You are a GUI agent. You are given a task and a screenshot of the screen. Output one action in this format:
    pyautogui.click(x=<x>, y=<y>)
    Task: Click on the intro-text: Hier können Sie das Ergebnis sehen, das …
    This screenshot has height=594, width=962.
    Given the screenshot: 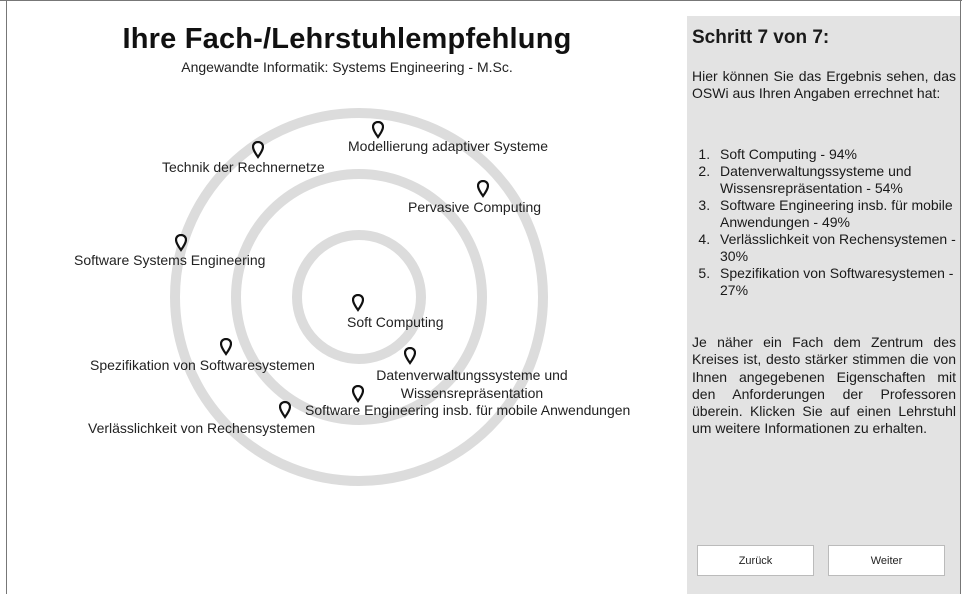 What is the action you would take?
    pyautogui.click(x=824, y=84)
    